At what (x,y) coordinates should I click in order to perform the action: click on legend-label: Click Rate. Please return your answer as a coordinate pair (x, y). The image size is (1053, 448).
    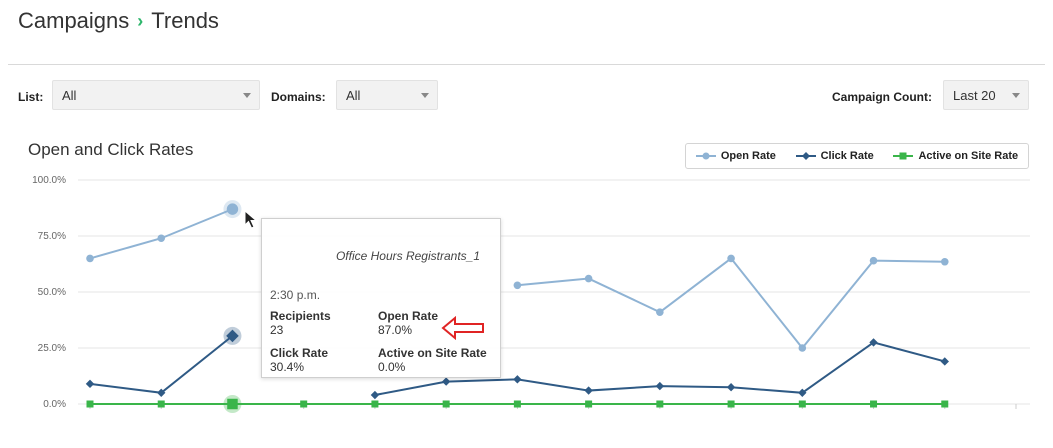
    Looking at the image, I should click on (847, 156).